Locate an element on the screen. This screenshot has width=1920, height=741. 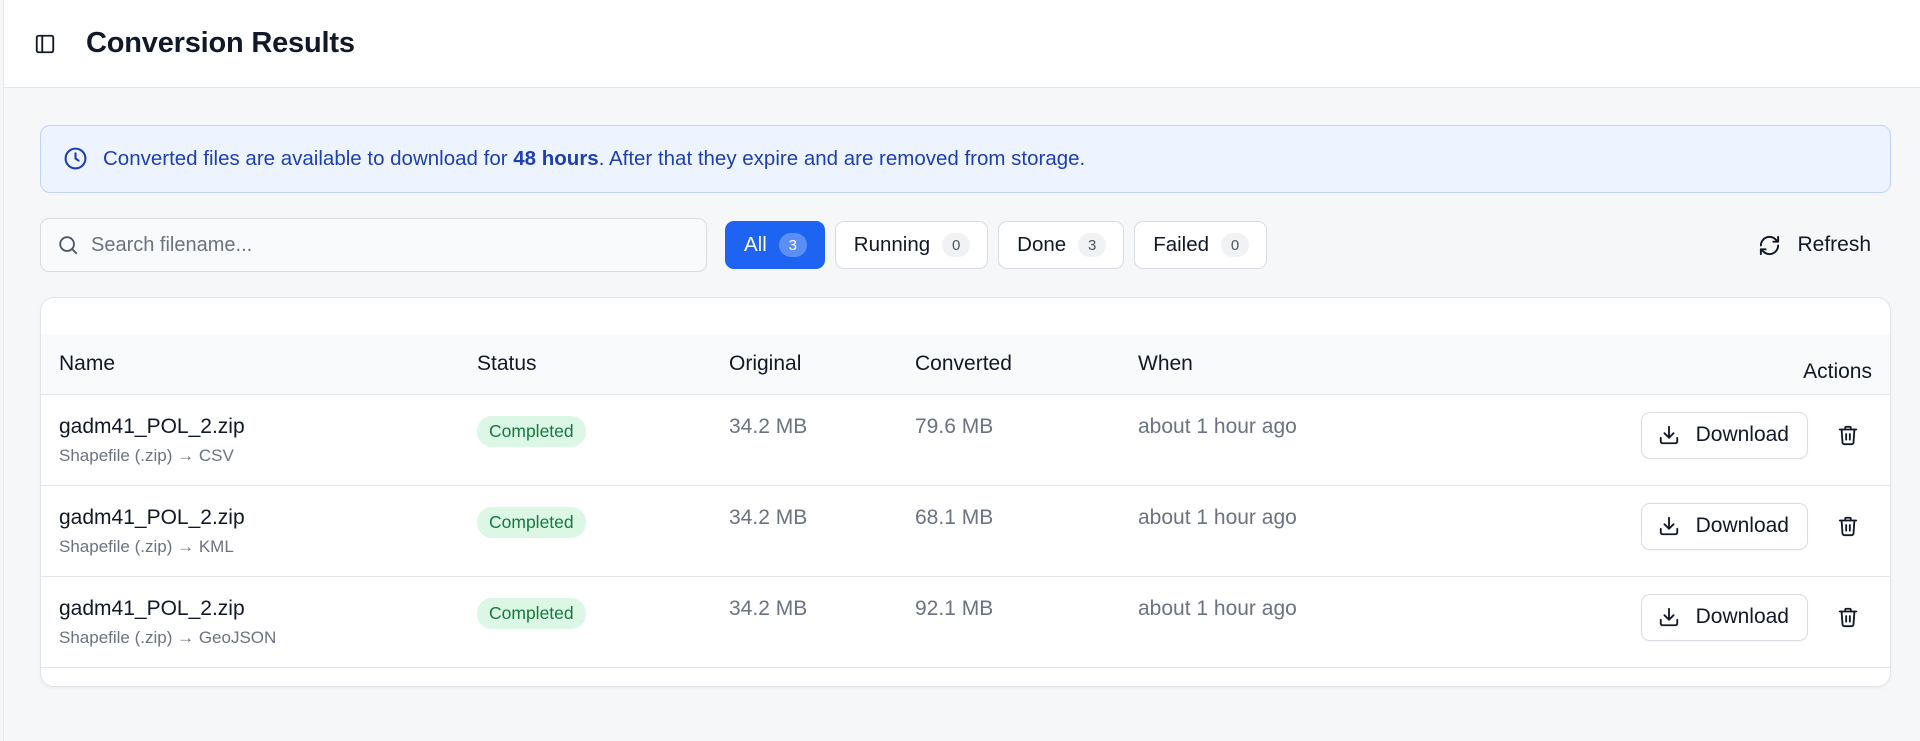
refresh-button: Refresh is located at coordinates (1814, 245).